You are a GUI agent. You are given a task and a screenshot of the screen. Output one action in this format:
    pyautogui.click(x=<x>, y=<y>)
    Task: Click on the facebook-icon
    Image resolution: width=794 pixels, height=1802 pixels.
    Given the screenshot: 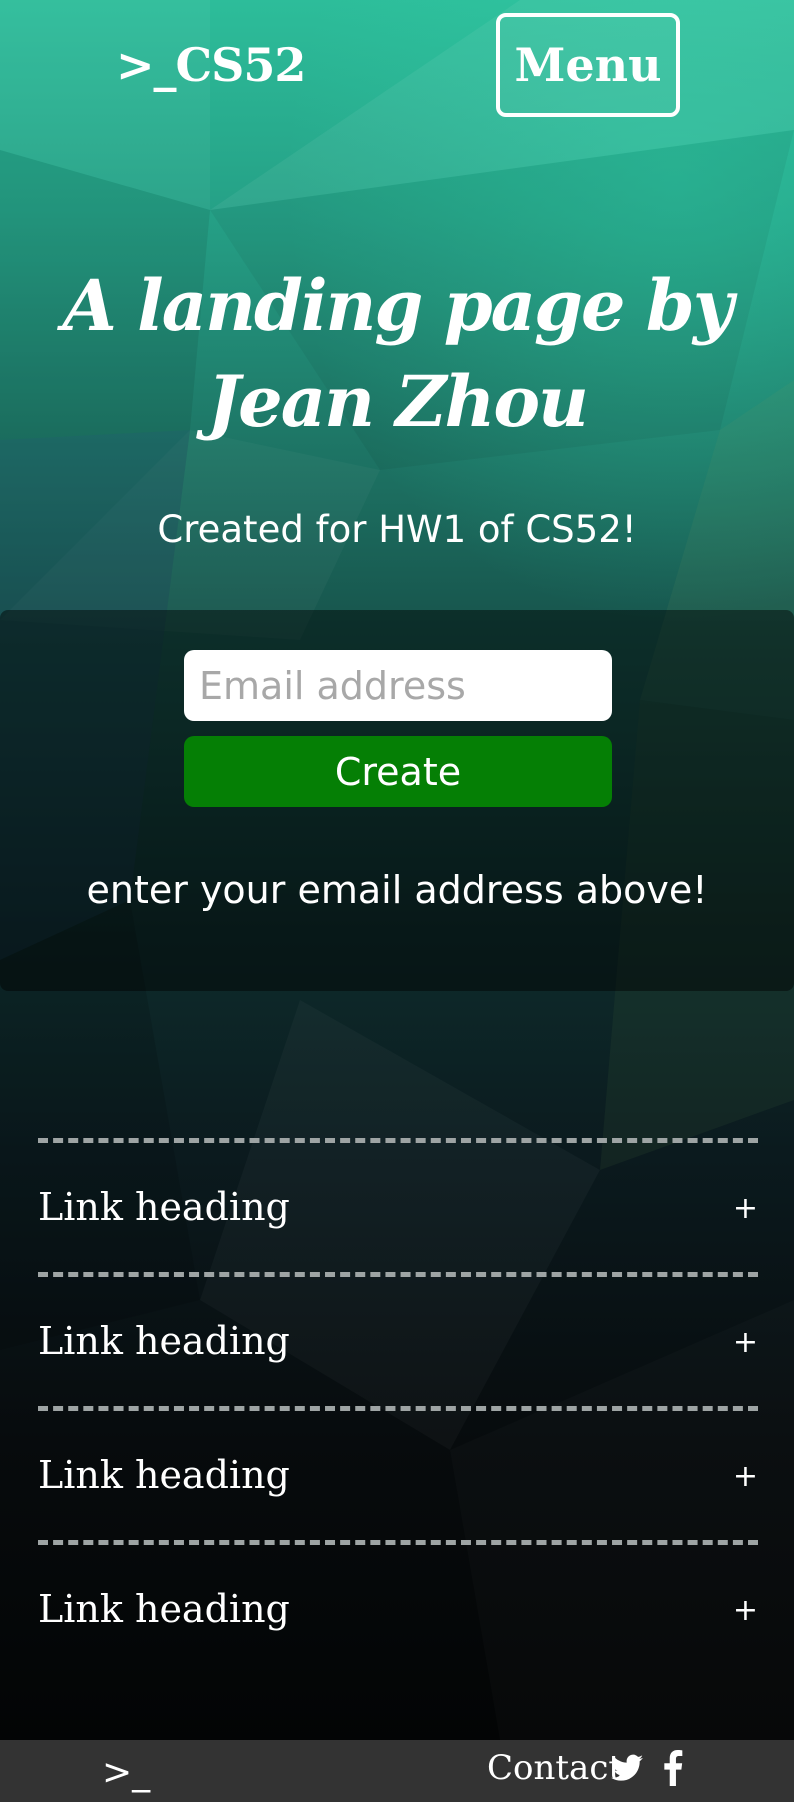 What is the action you would take?
    pyautogui.click(x=673, y=1768)
    